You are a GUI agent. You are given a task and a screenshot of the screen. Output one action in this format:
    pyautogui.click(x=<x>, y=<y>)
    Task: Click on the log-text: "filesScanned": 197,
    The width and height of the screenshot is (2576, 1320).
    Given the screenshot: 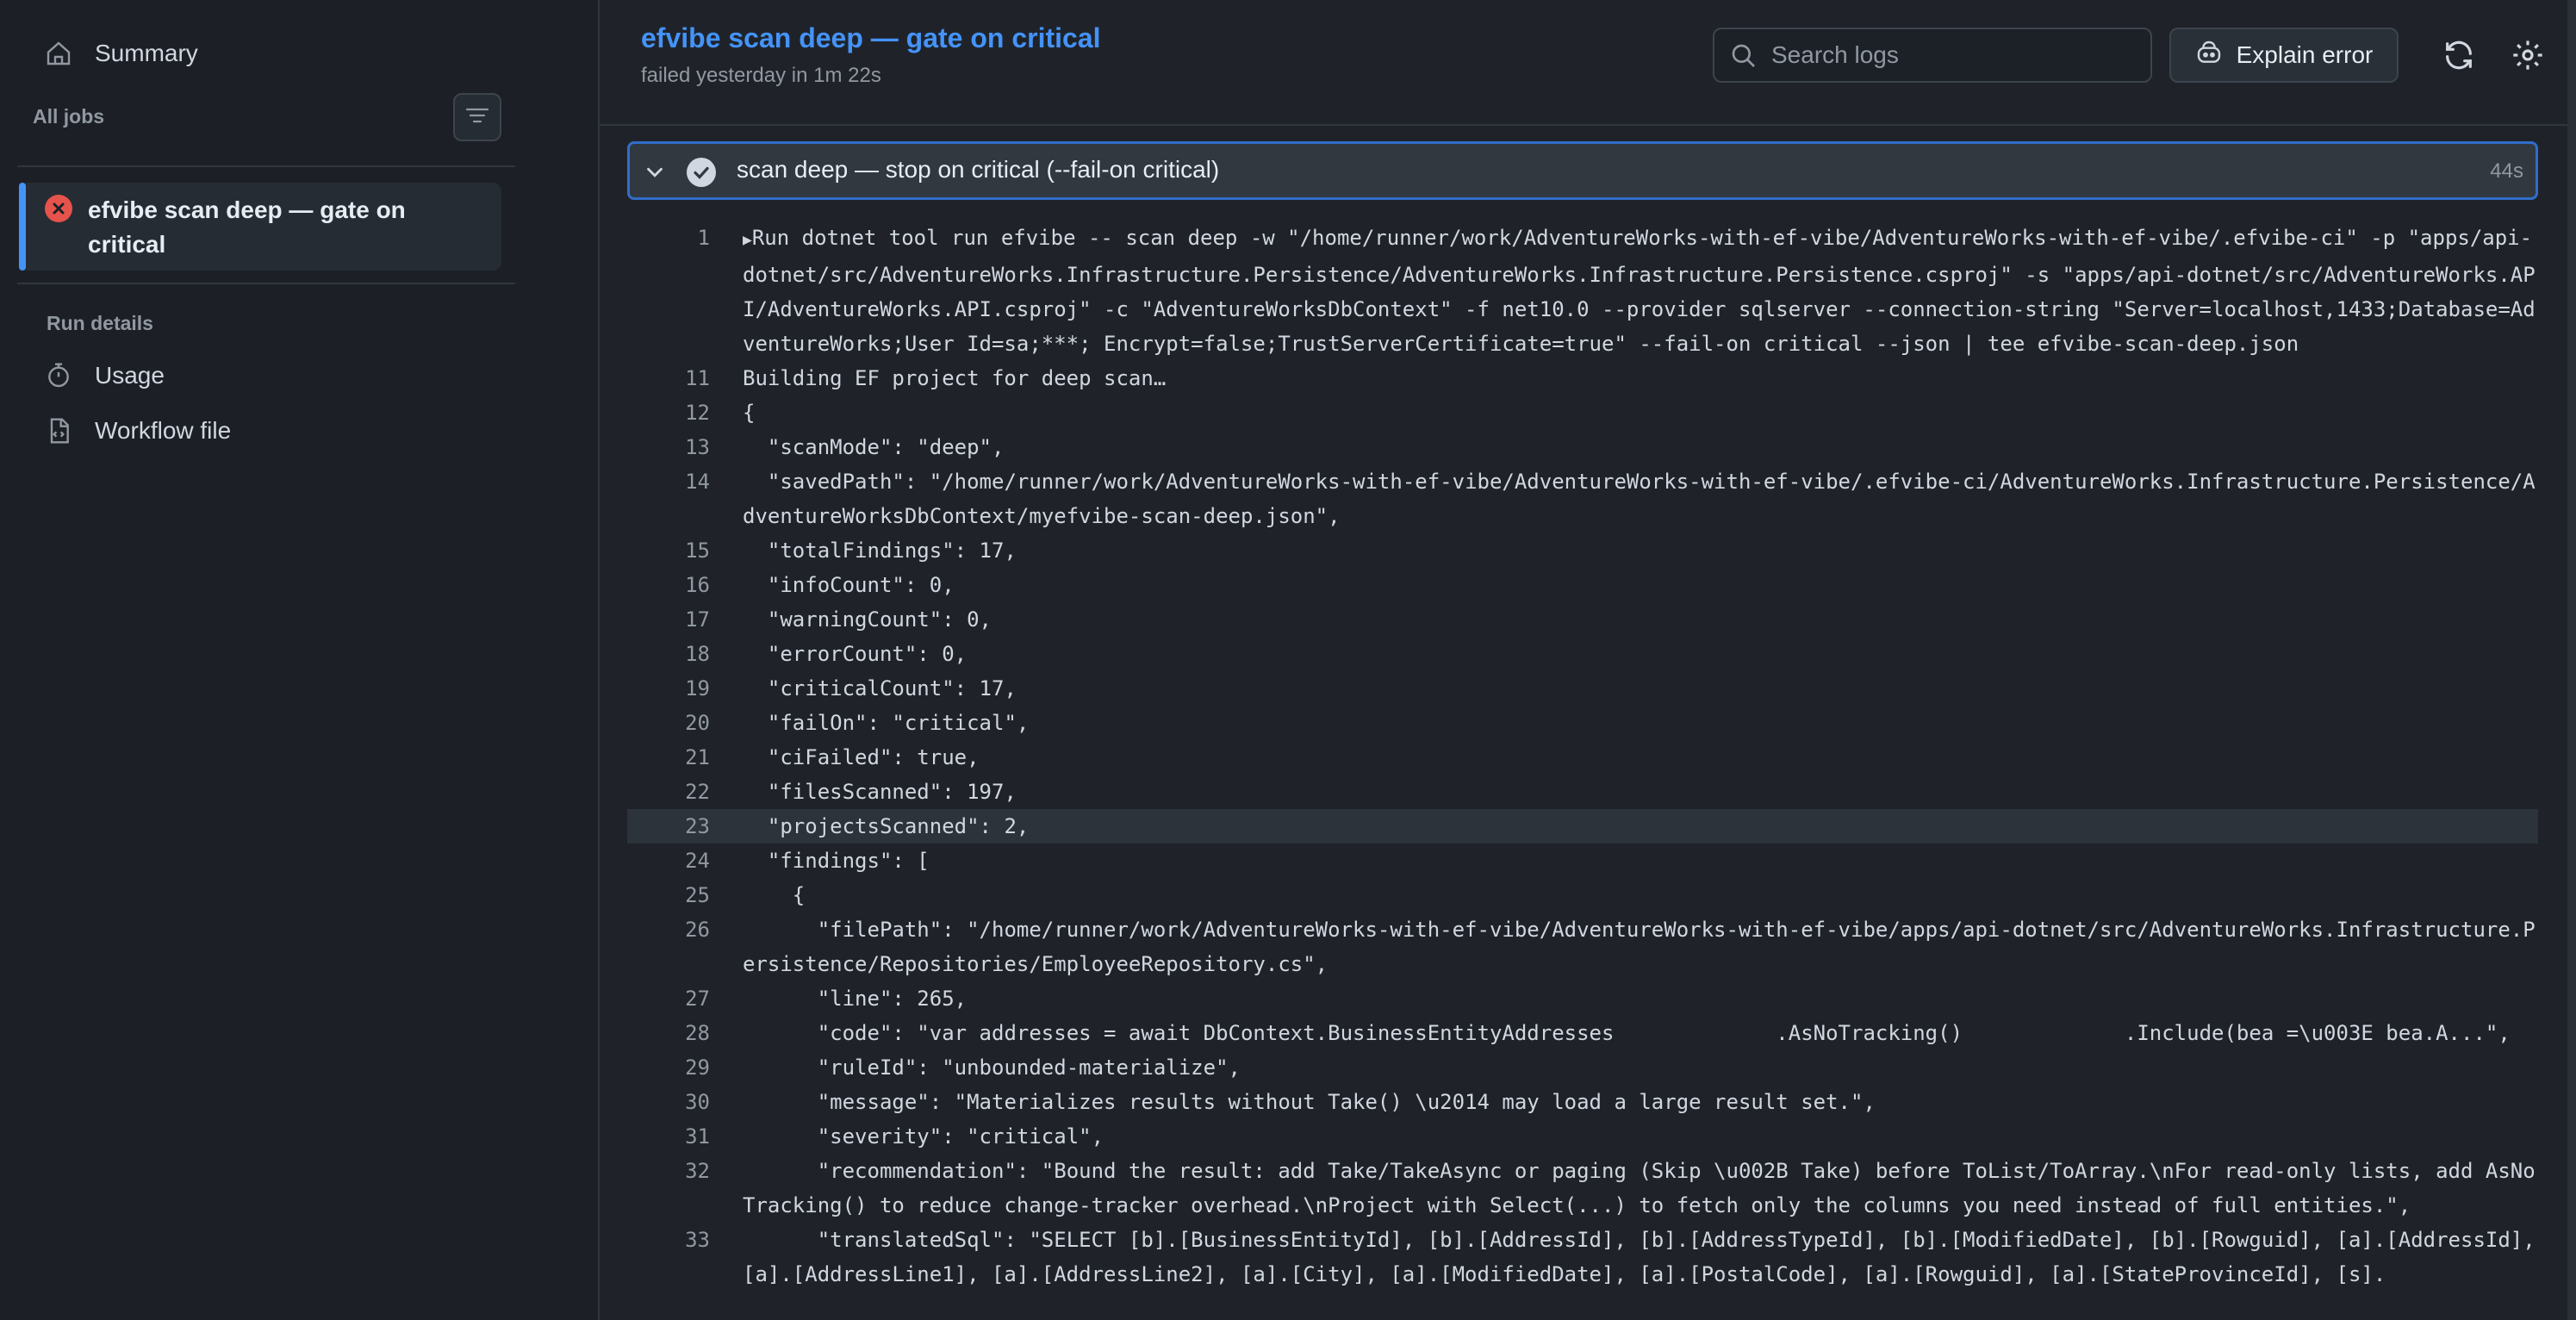 What is the action you would take?
    pyautogui.click(x=880, y=792)
    